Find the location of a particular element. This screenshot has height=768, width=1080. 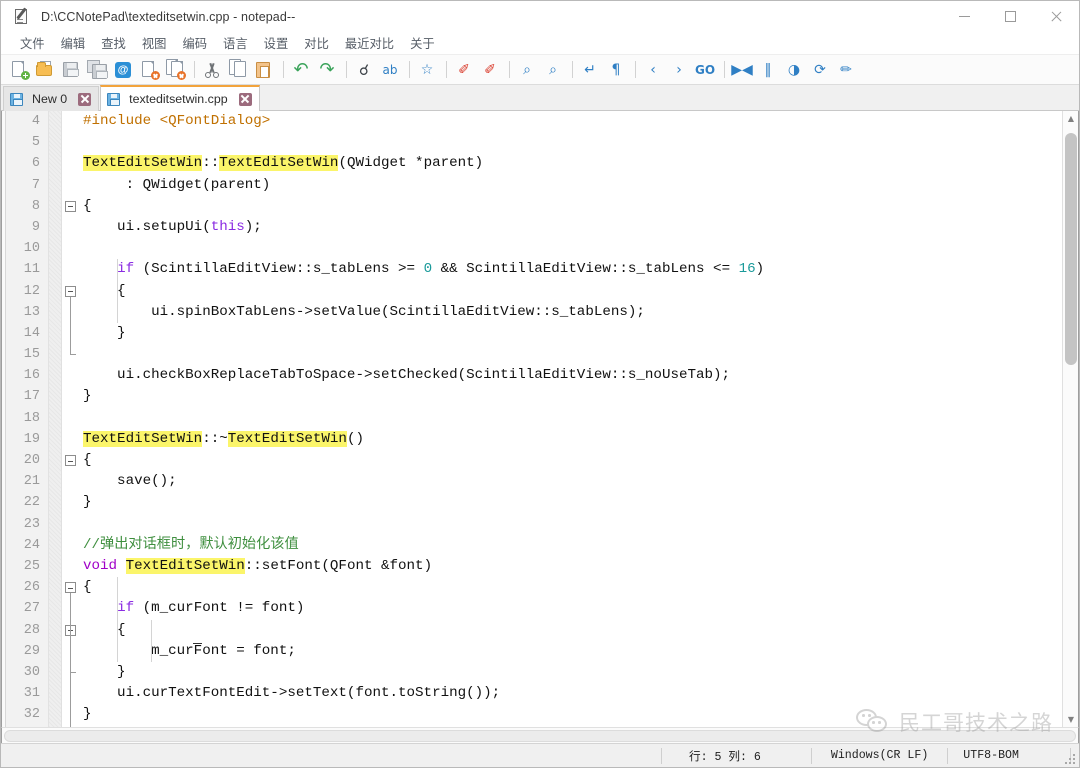

save-all-icon is located at coordinates (97, 70).